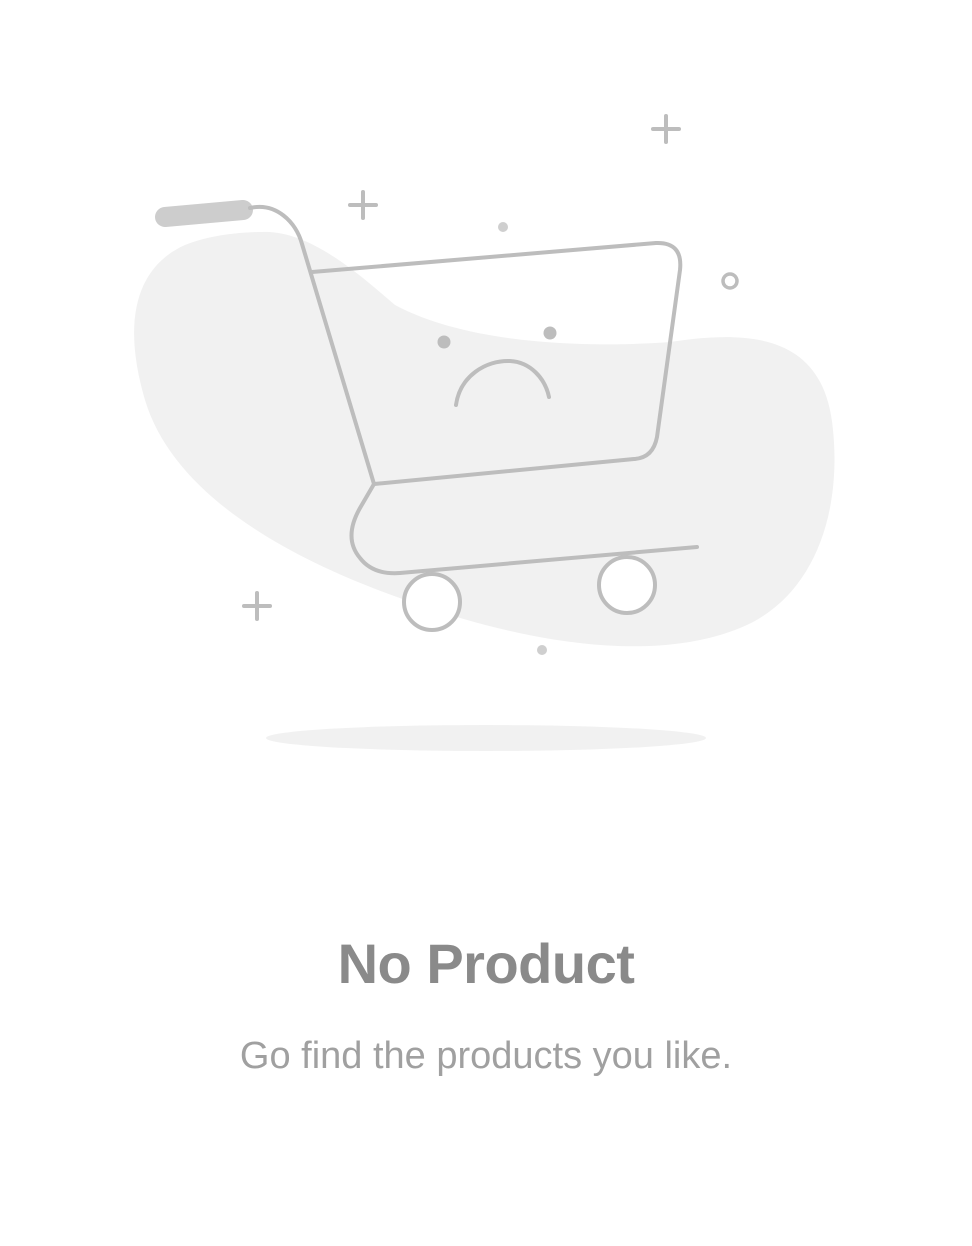 The image size is (972, 1246). What do you see at coordinates (486, 738) in the screenshot?
I see `ground-shadow` at bounding box center [486, 738].